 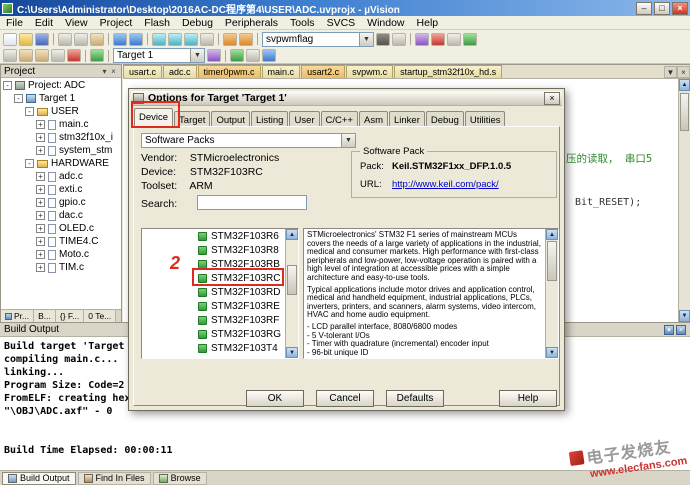 What do you see at coordinates (97, 55) in the screenshot?
I see `download-icon` at bounding box center [97, 55].